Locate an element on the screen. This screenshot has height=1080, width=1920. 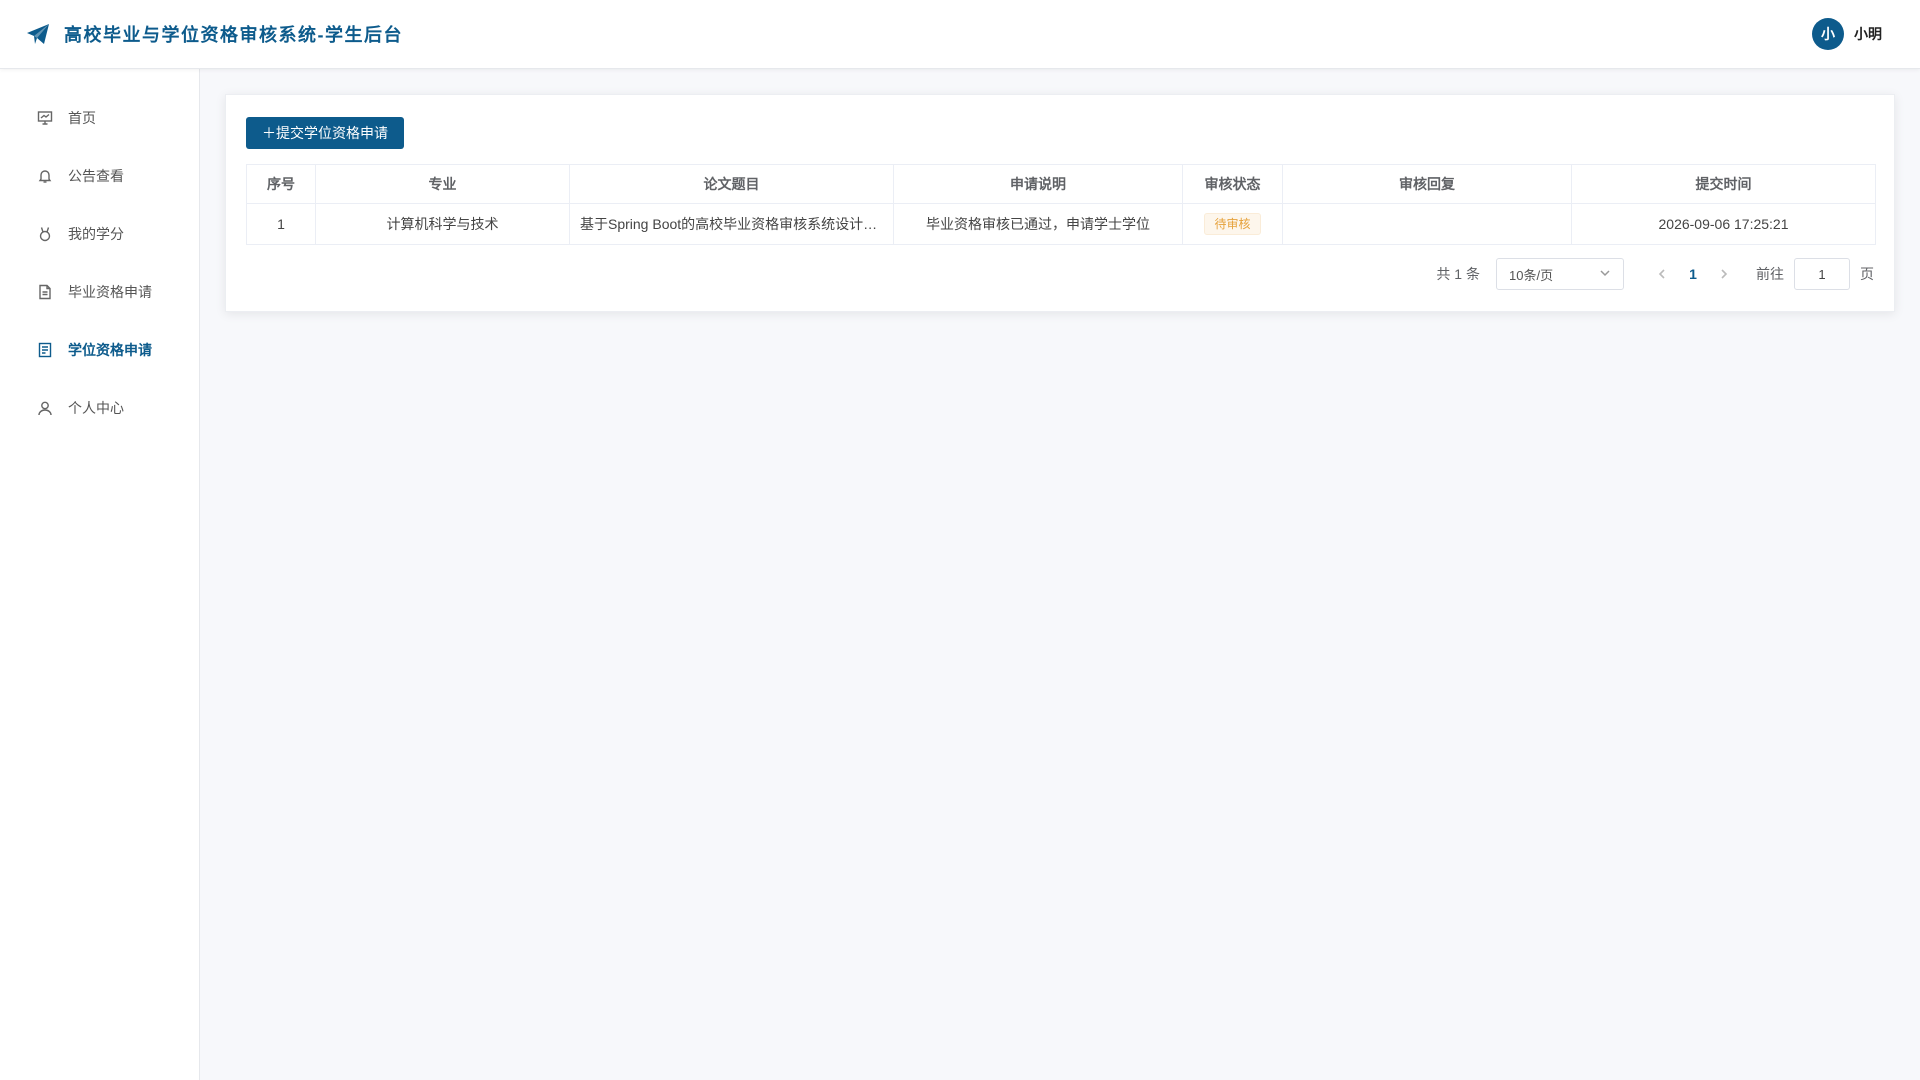
column-header-thesis: 论文题目 is located at coordinates (731, 184).